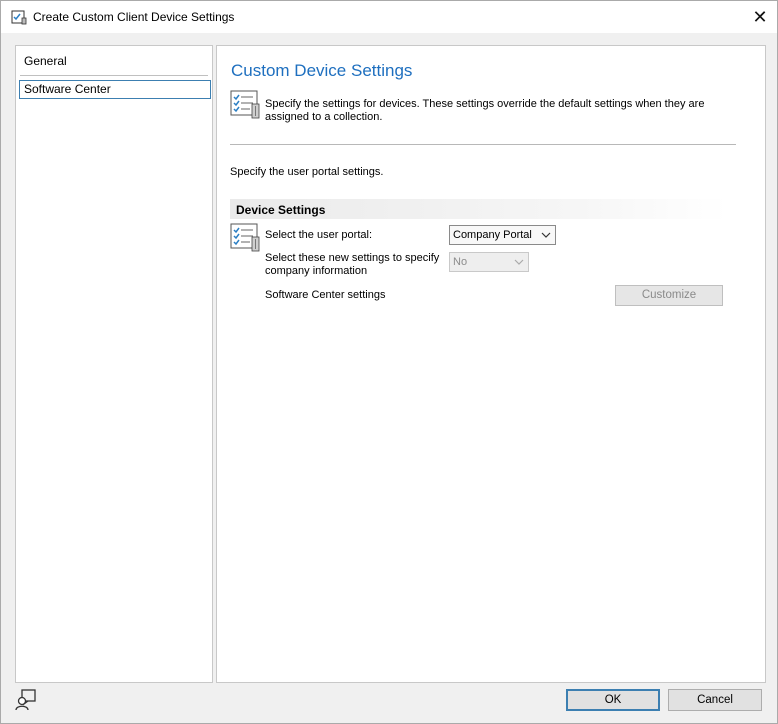 The height and width of the screenshot is (724, 778). What do you see at coordinates (307, 172) in the screenshot?
I see `portal-intro-text: Specify the user portal settings.` at bounding box center [307, 172].